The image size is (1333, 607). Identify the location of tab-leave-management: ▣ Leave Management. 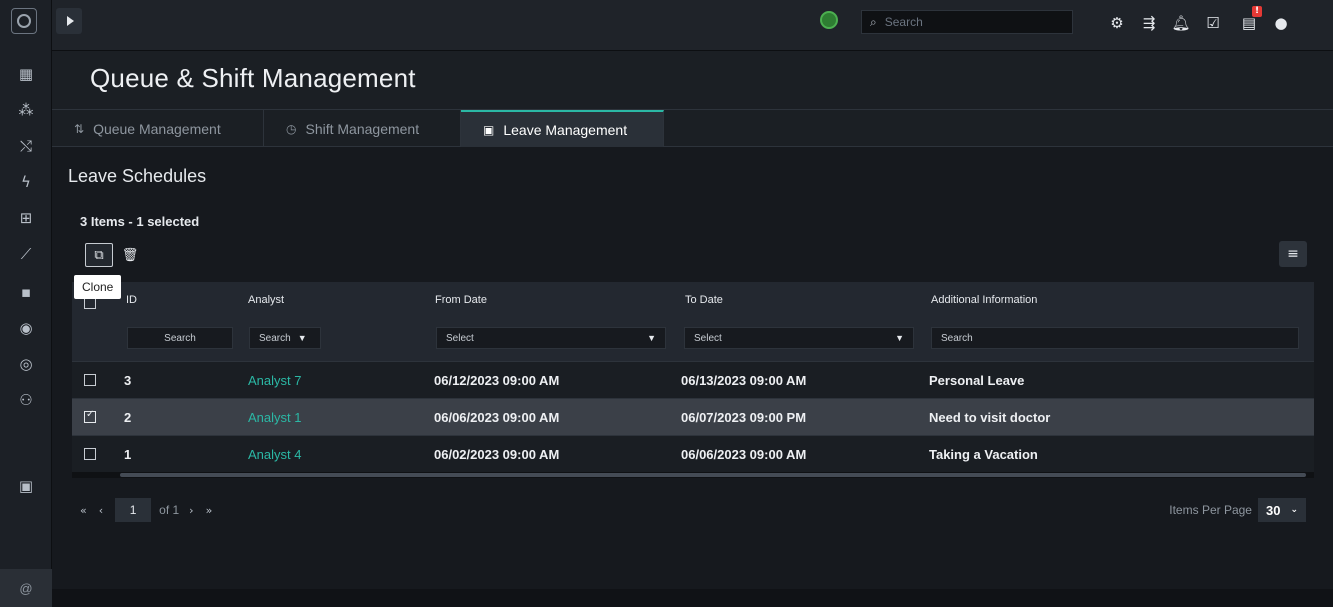
(562, 128).